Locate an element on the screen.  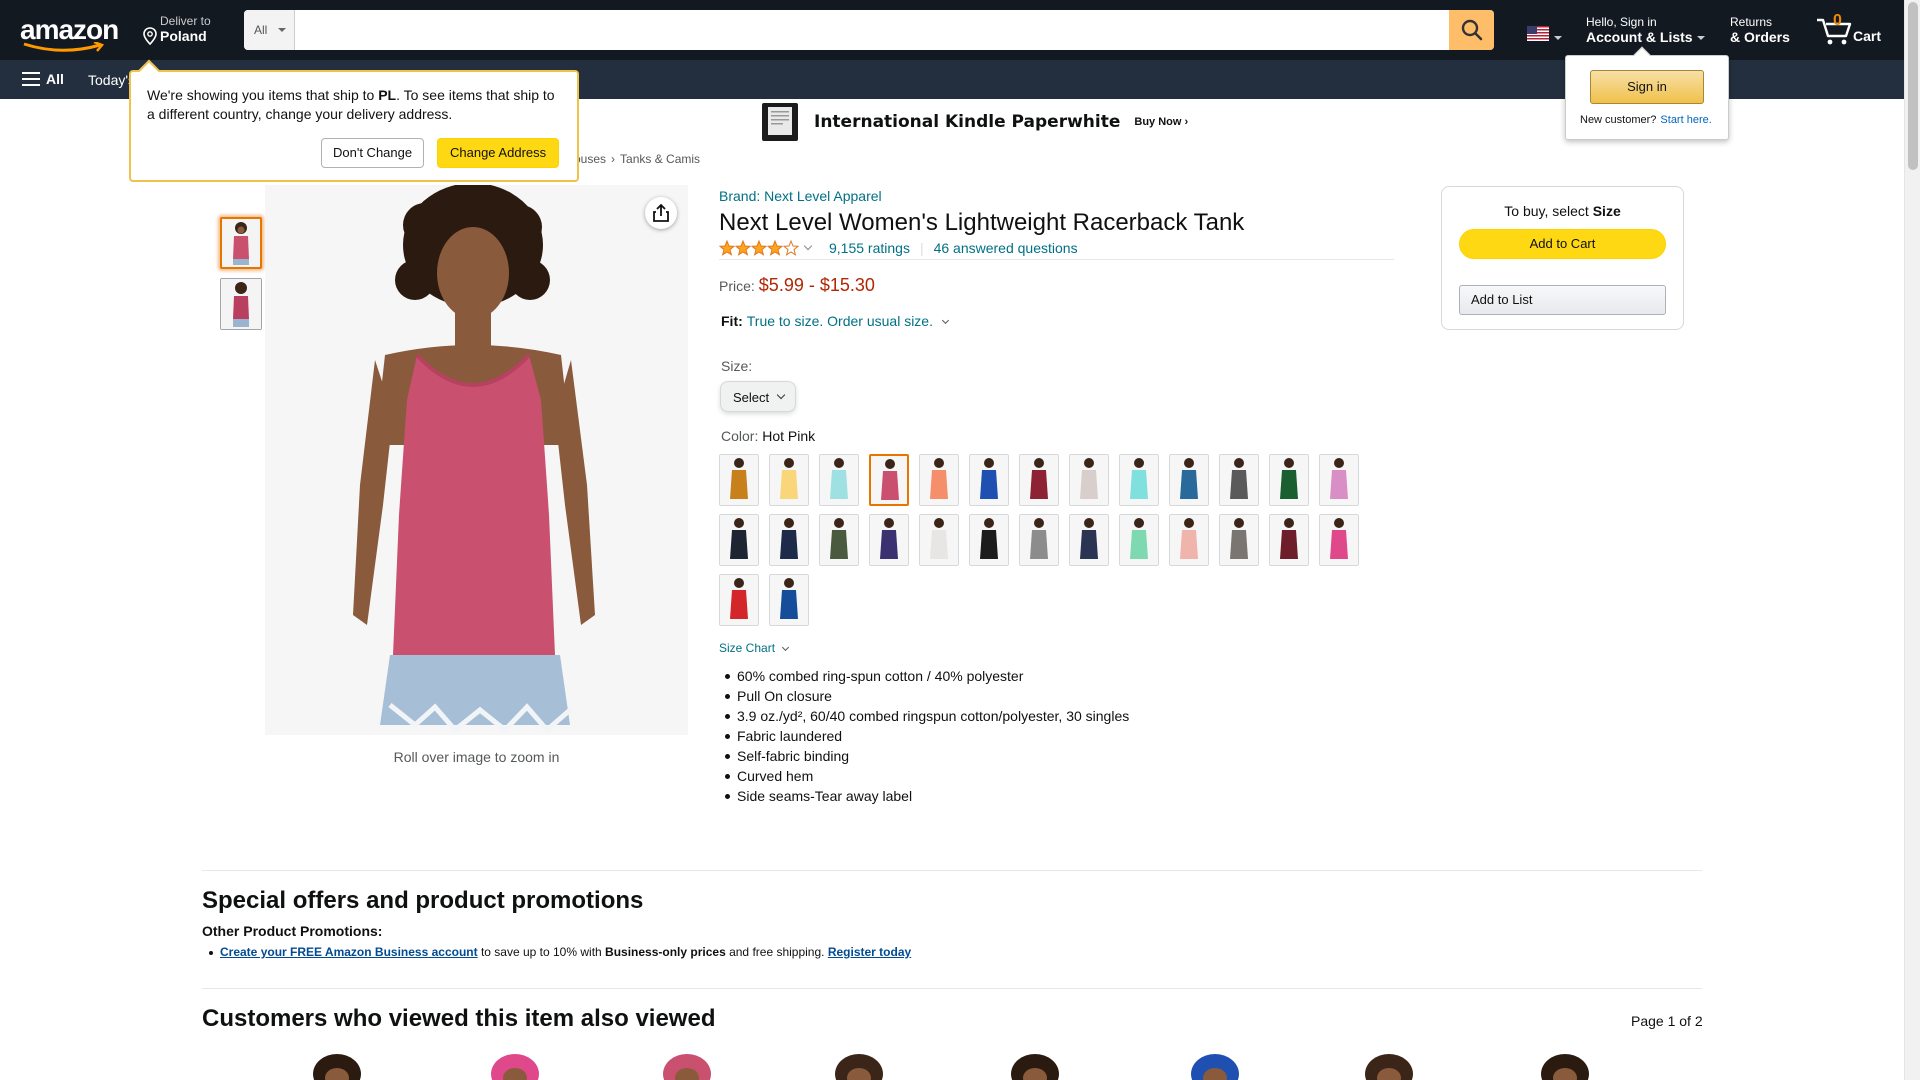
us-flag-icon is located at coordinates (1538, 33).